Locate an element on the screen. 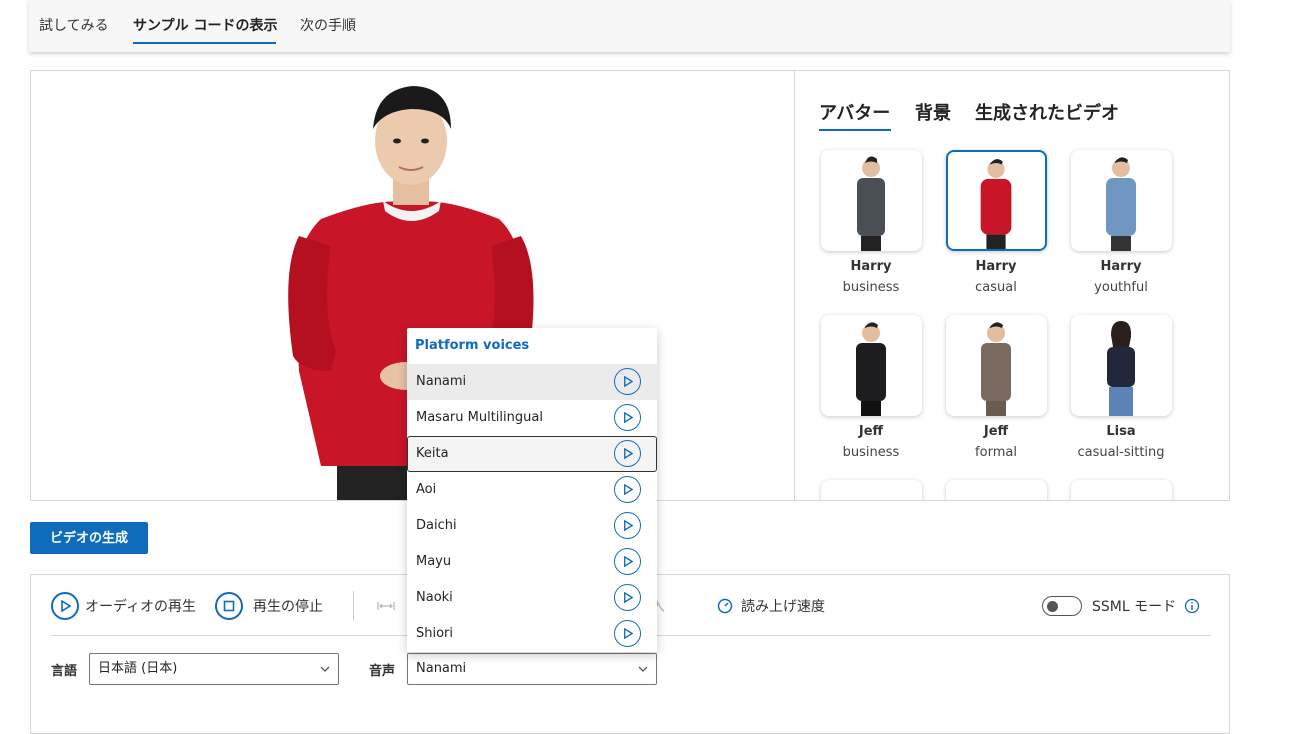  language-label: 言語 is located at coordinates (64, 671).